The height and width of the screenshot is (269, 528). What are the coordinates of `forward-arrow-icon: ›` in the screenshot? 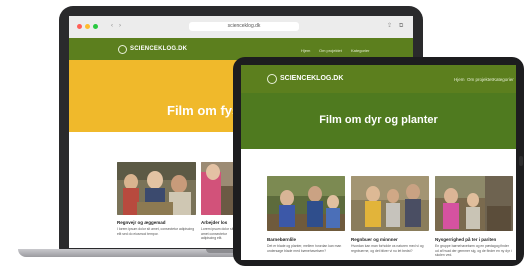 It's located at (120, 26).